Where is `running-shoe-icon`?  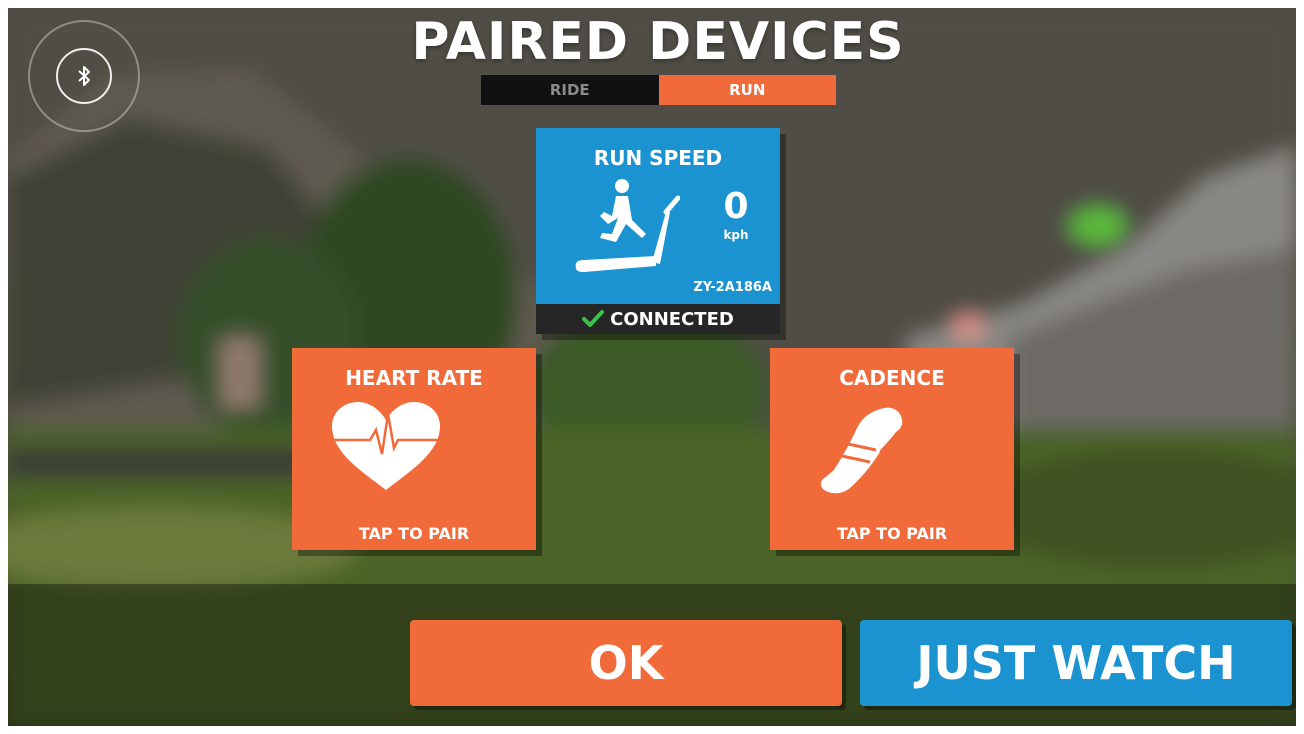 running-shoe-icon is located at coordinates (861, 450).